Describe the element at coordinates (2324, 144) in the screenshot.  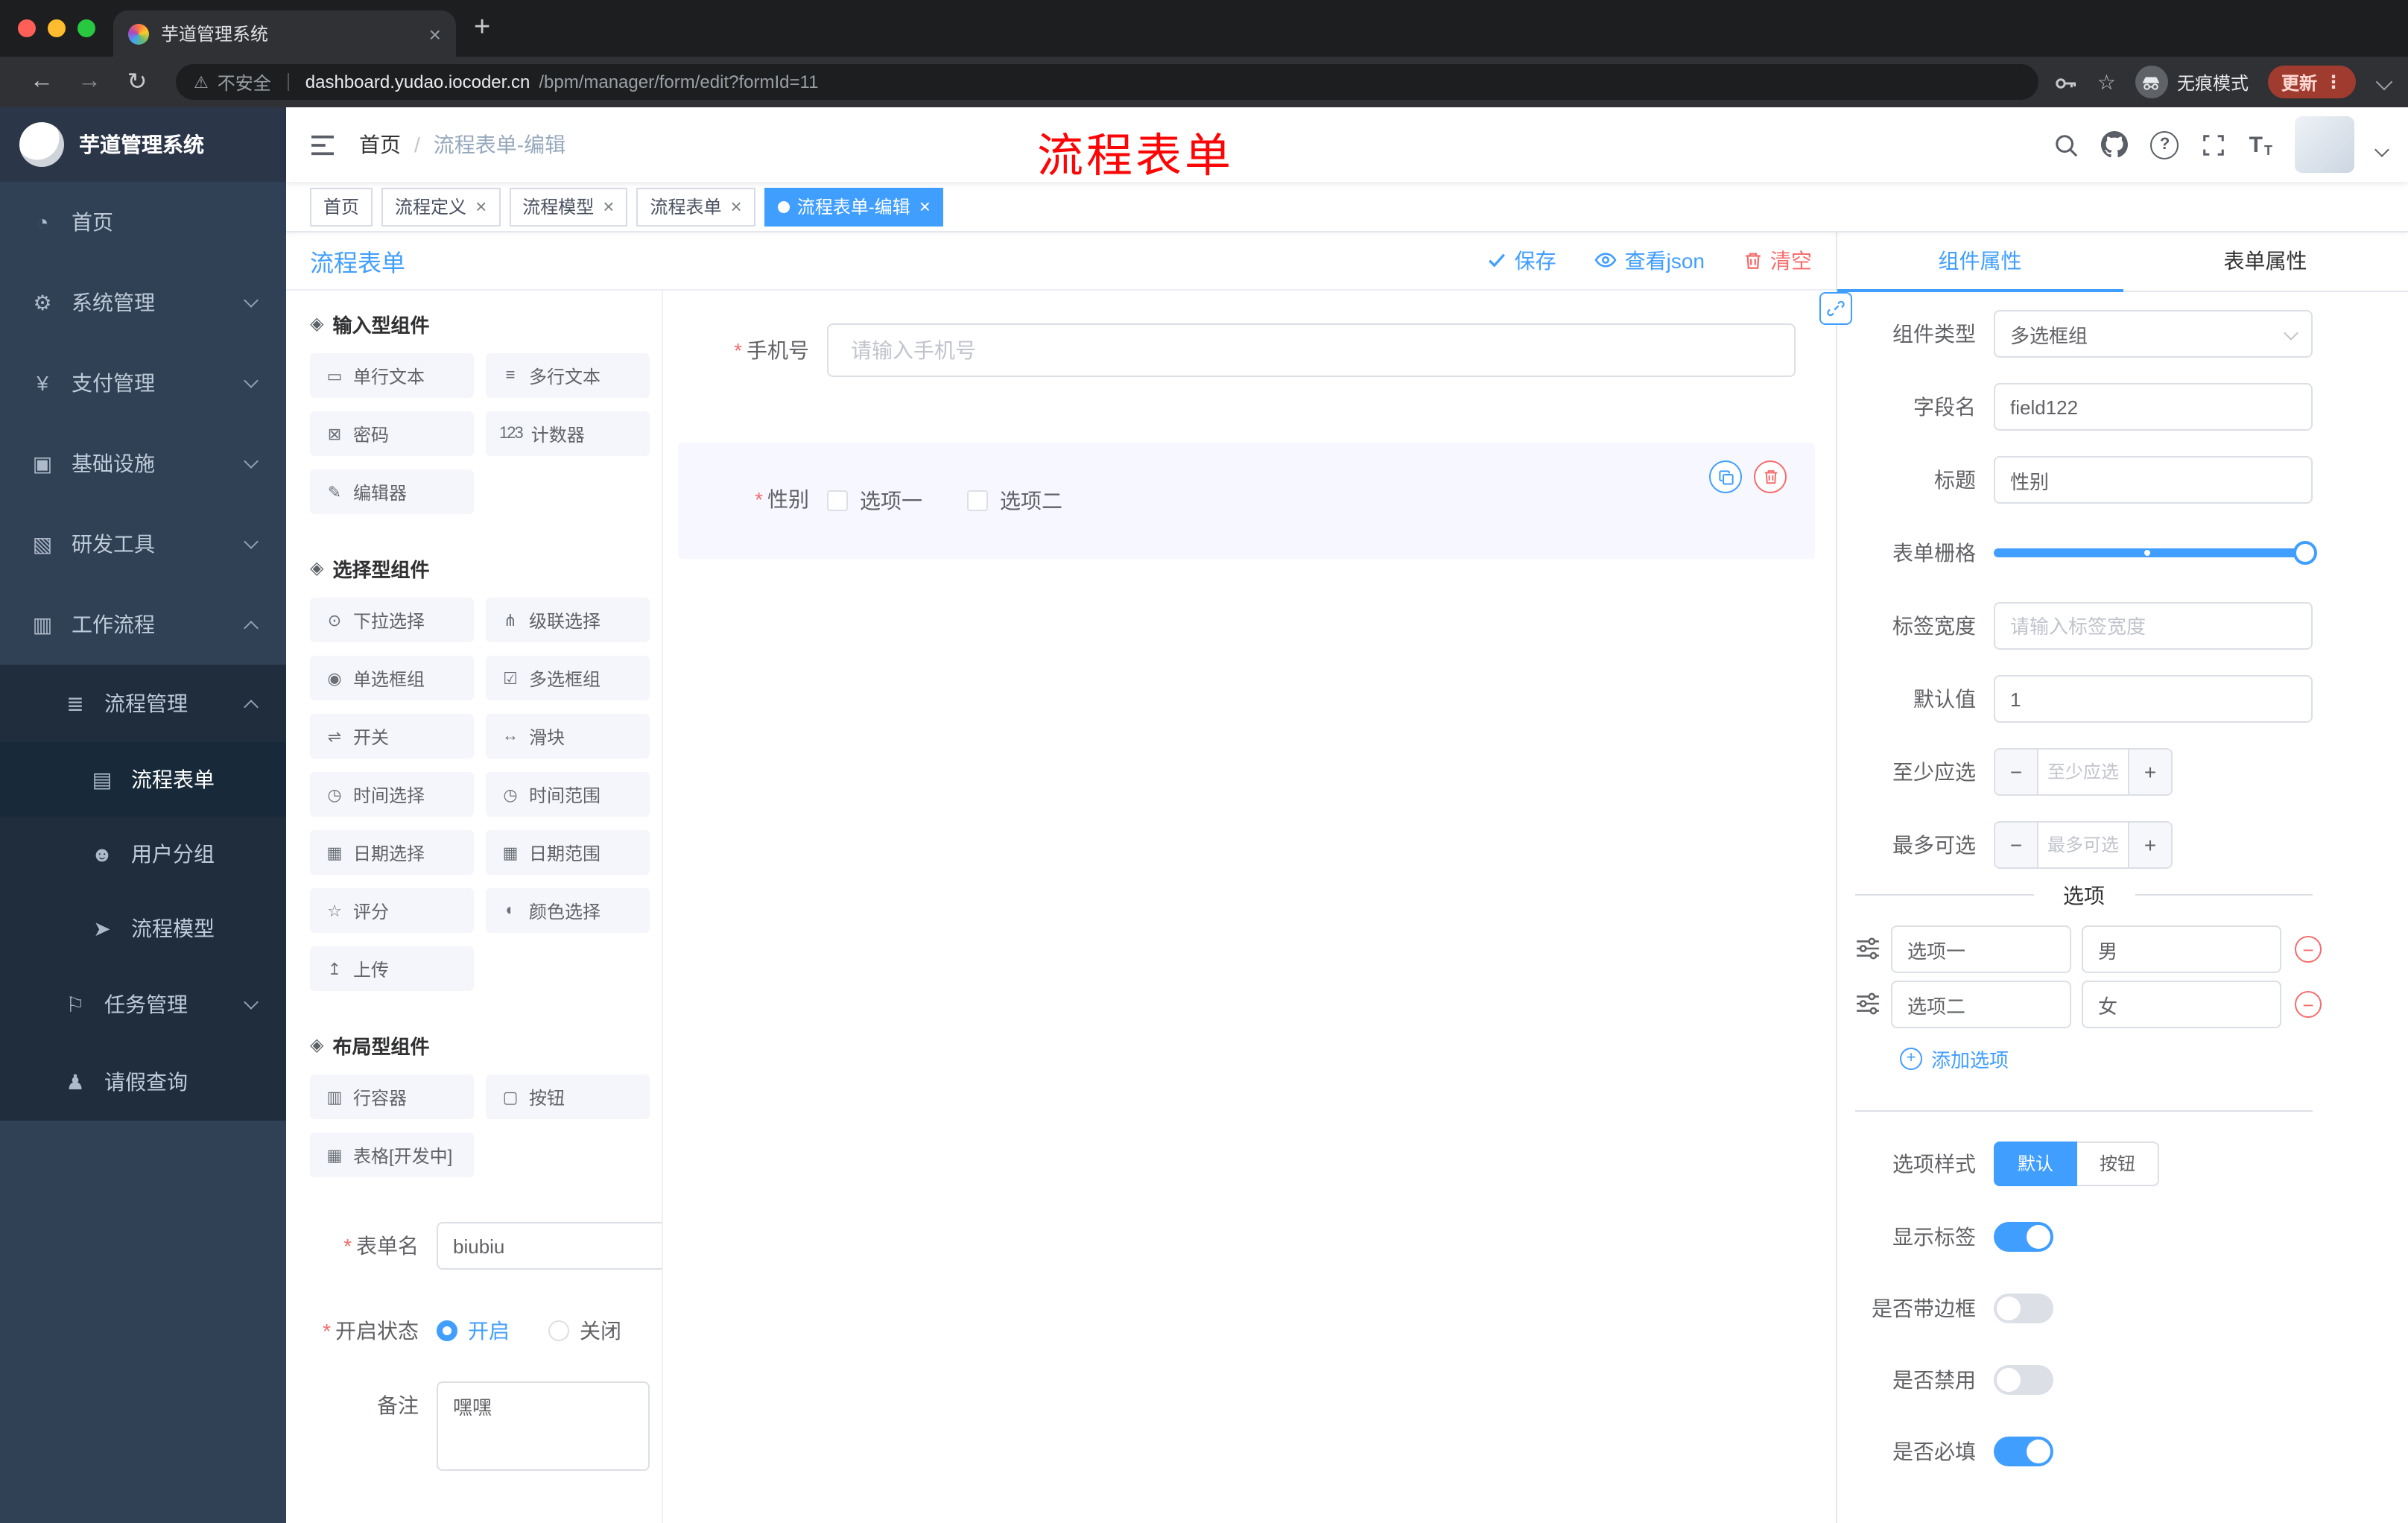
I see `user-avatar` at that location.